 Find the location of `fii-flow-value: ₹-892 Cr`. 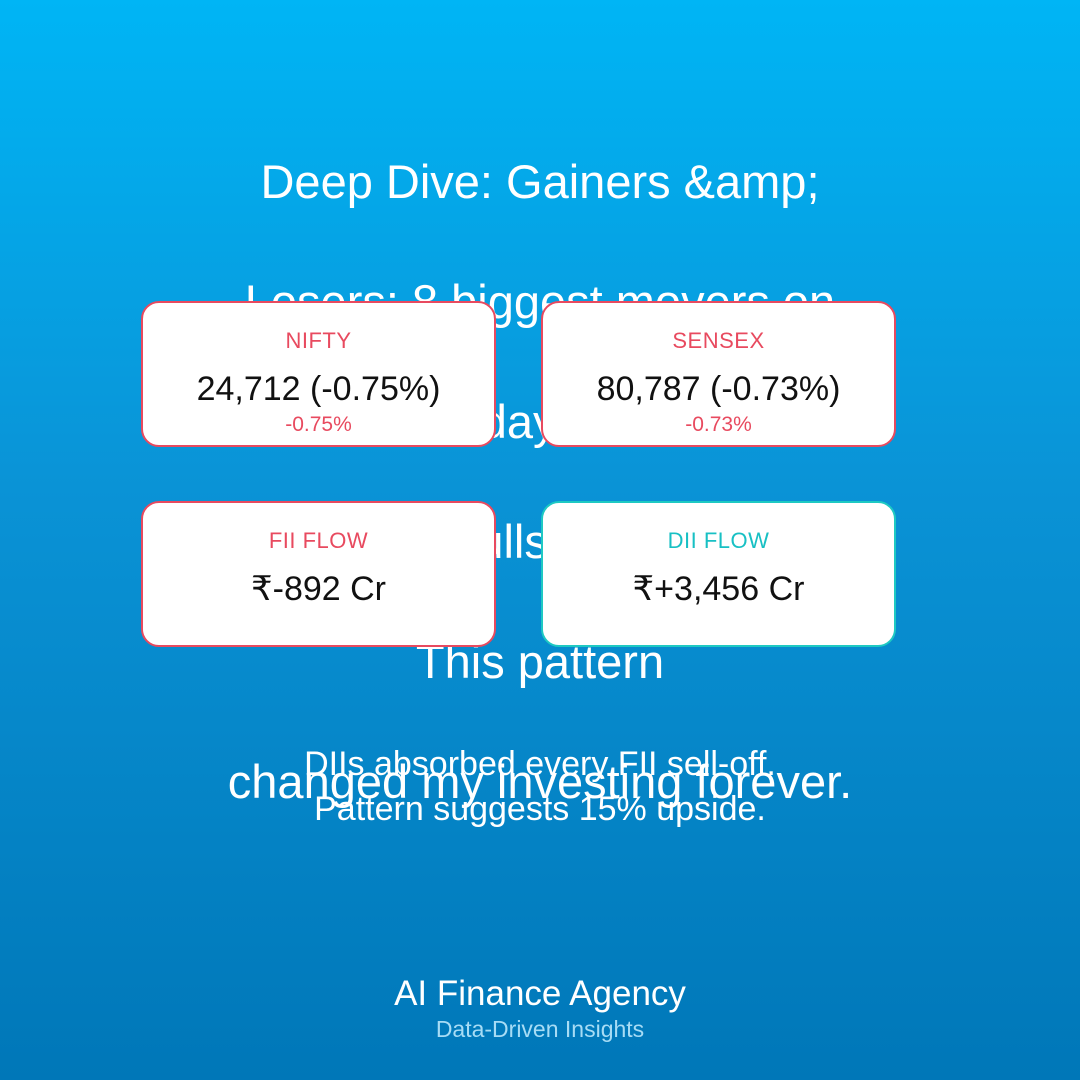

fii-flow-value: ₹-892 Cr is located at coordinates (318, 589).